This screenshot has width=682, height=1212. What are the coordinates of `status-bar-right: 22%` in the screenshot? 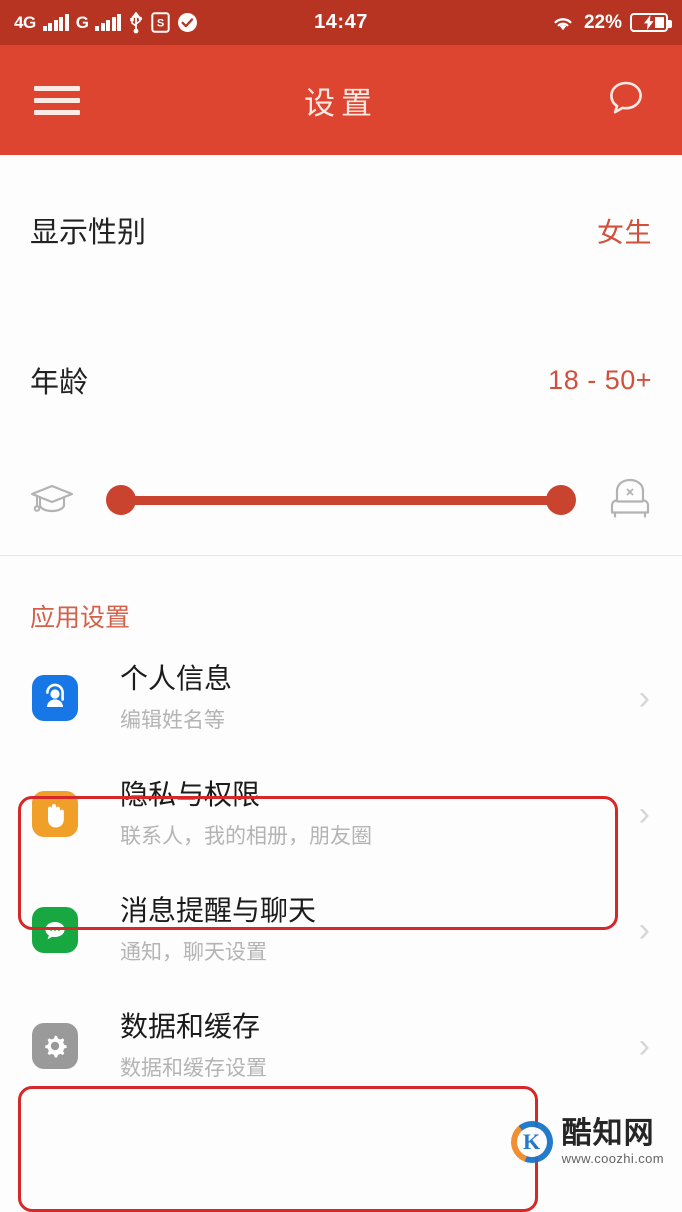 It's located at (611, 22).